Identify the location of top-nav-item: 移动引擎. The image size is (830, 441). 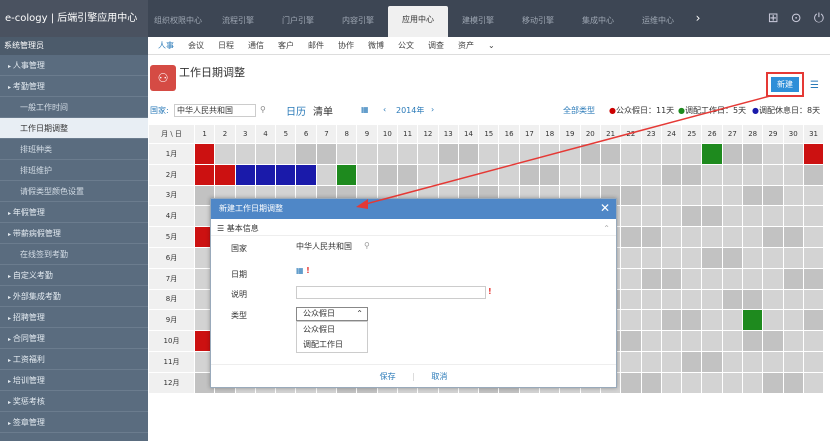
(538, 18).